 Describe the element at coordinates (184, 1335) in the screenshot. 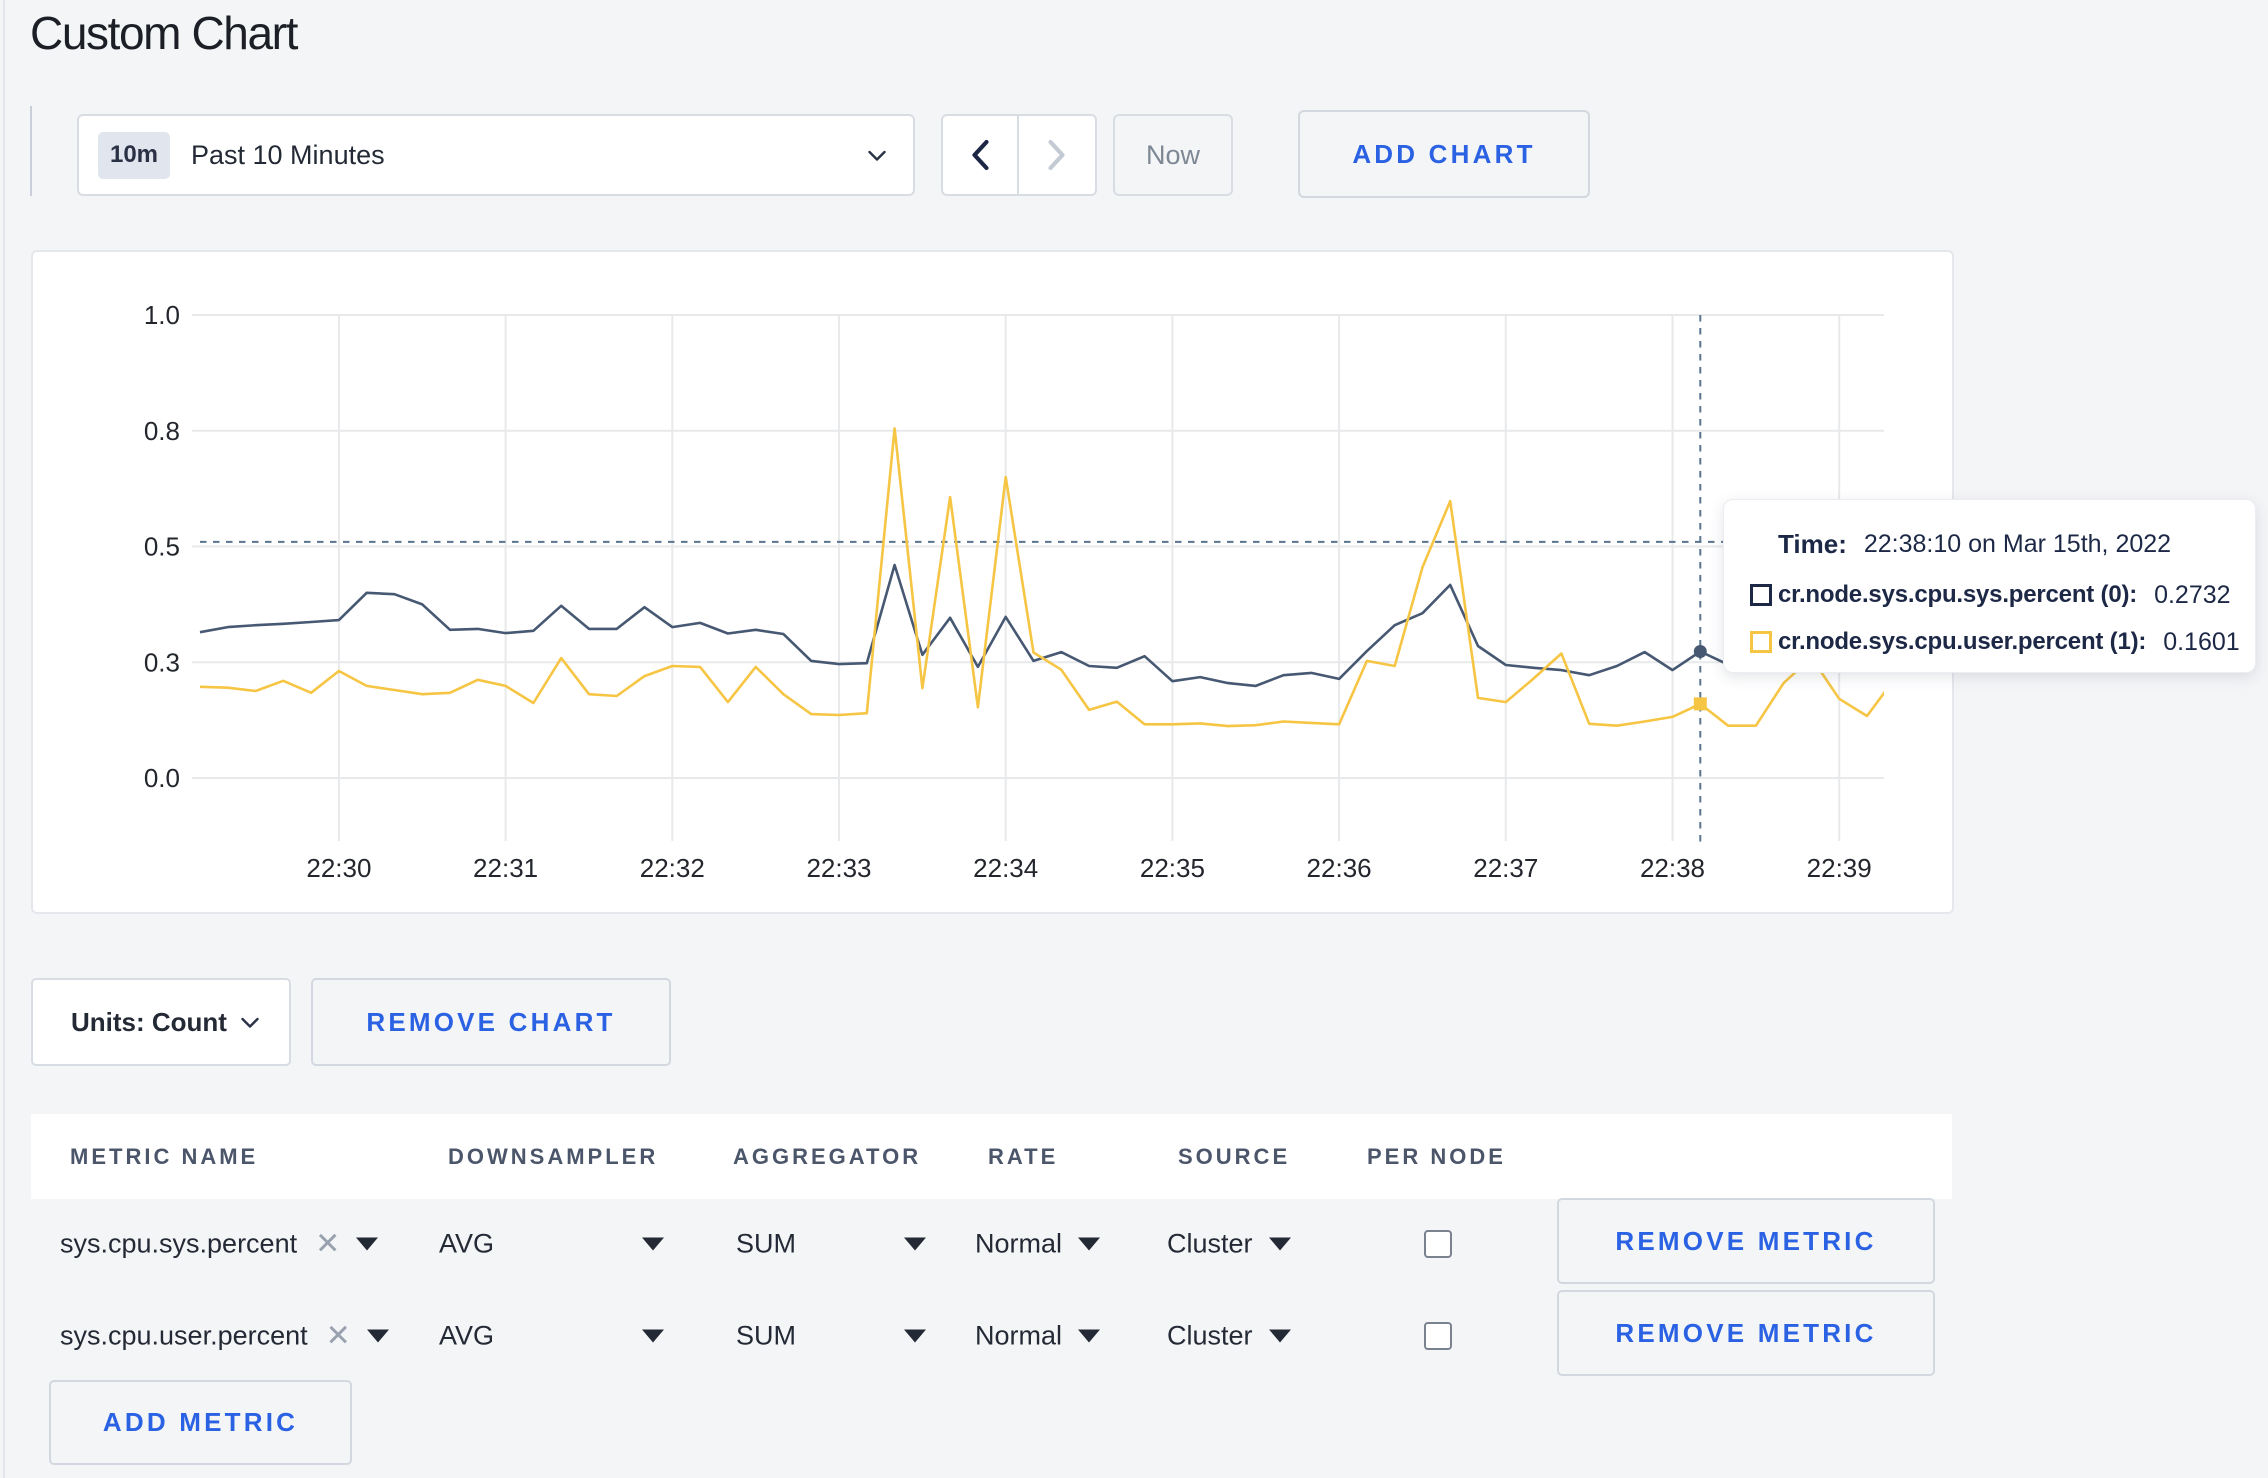

I see `metric-name-value: sys.cpu.user.percent` at that location.